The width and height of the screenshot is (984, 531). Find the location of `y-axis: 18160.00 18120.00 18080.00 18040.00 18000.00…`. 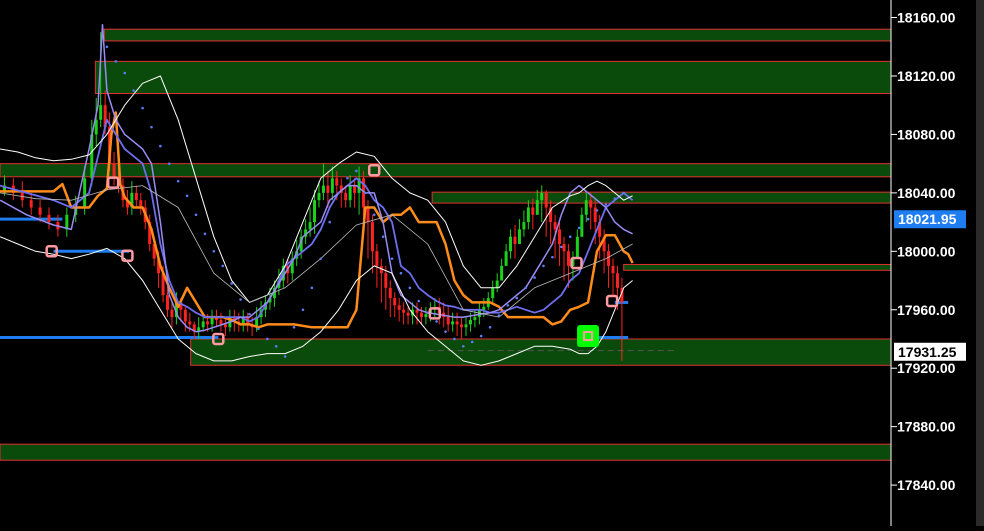

y-axis: 18160.00 18120.00 18080.00 18040.00 18000.00… is located at coordinates (928, 252).